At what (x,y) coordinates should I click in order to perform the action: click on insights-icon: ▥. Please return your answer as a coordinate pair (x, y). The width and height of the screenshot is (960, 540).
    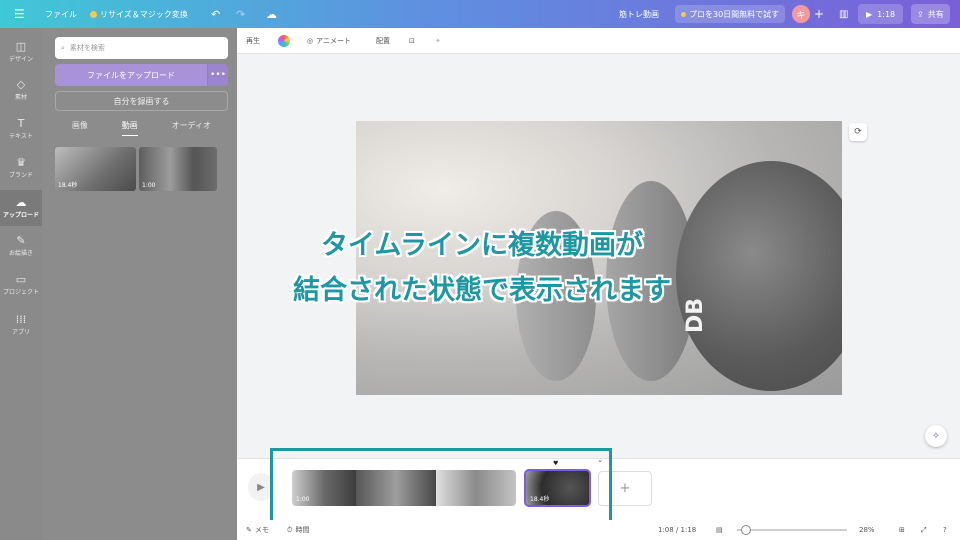
    Looking at the image, I should click on (843, 14).